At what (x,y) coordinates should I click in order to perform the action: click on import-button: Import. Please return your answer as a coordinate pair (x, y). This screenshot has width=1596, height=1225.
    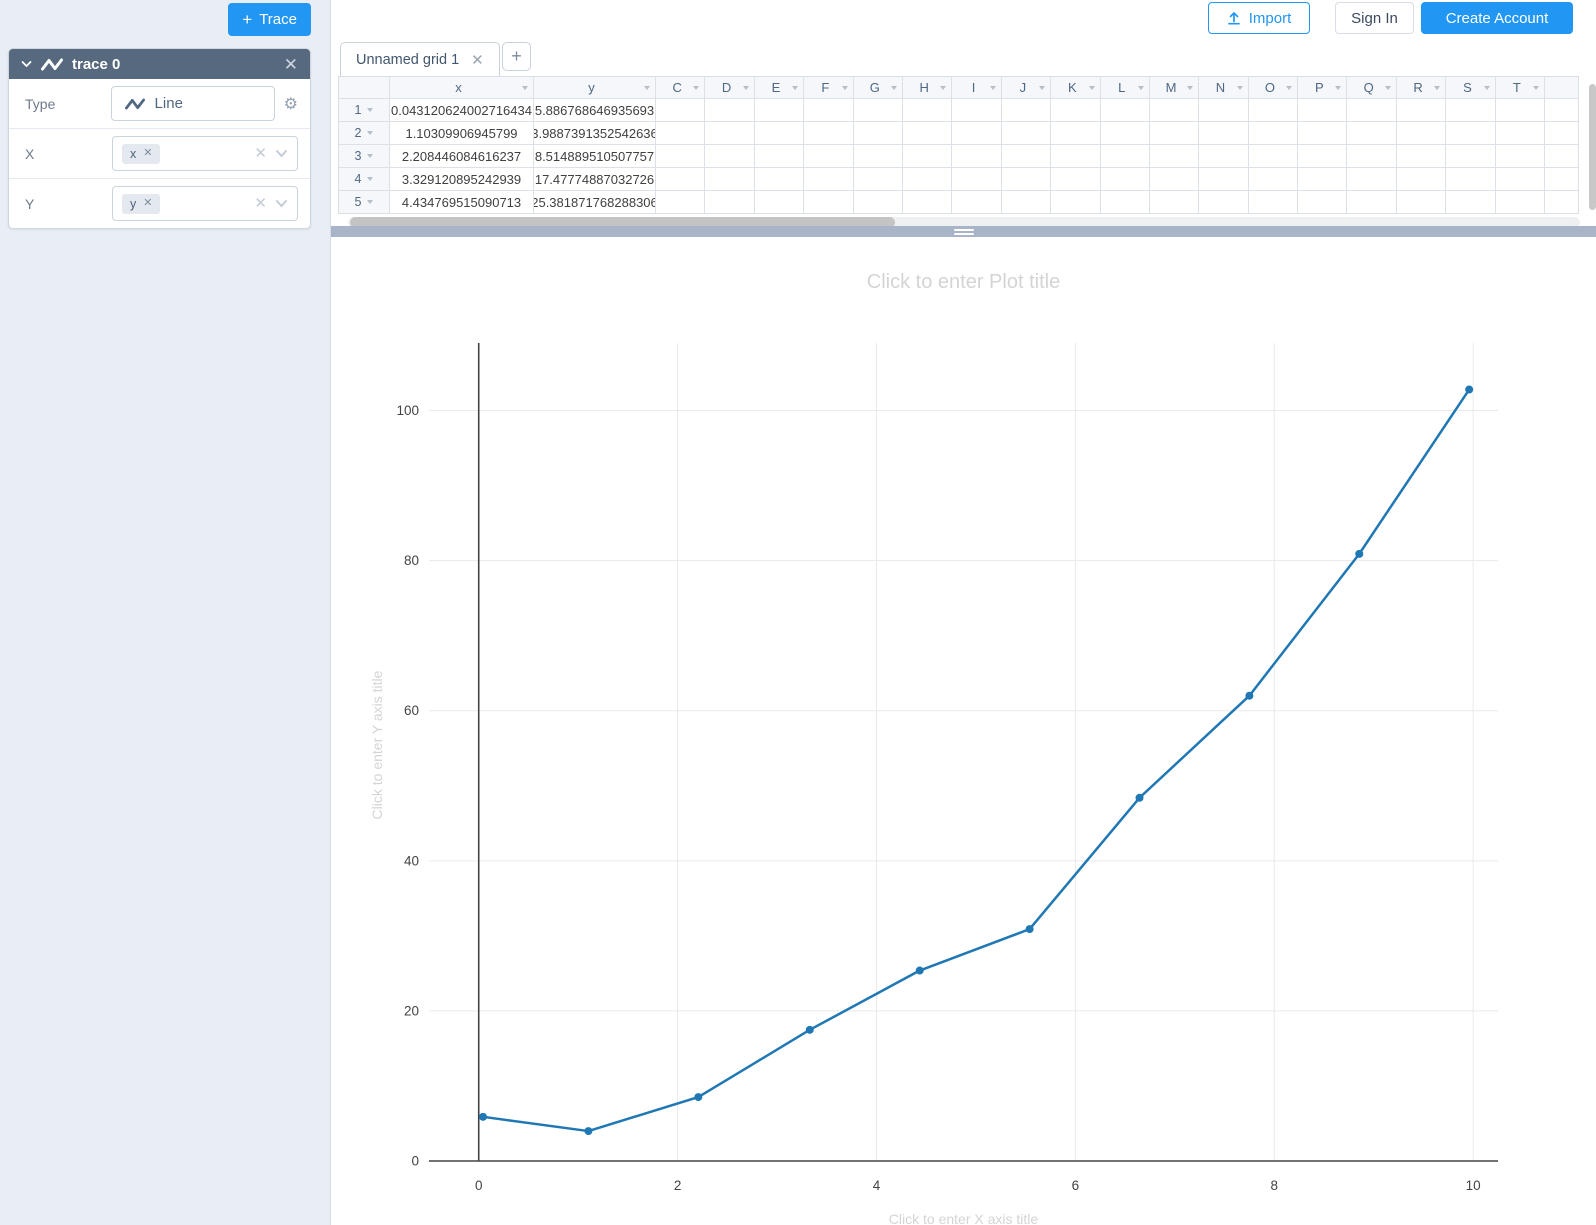
    Looking at the image, I should click on (1259, 18).